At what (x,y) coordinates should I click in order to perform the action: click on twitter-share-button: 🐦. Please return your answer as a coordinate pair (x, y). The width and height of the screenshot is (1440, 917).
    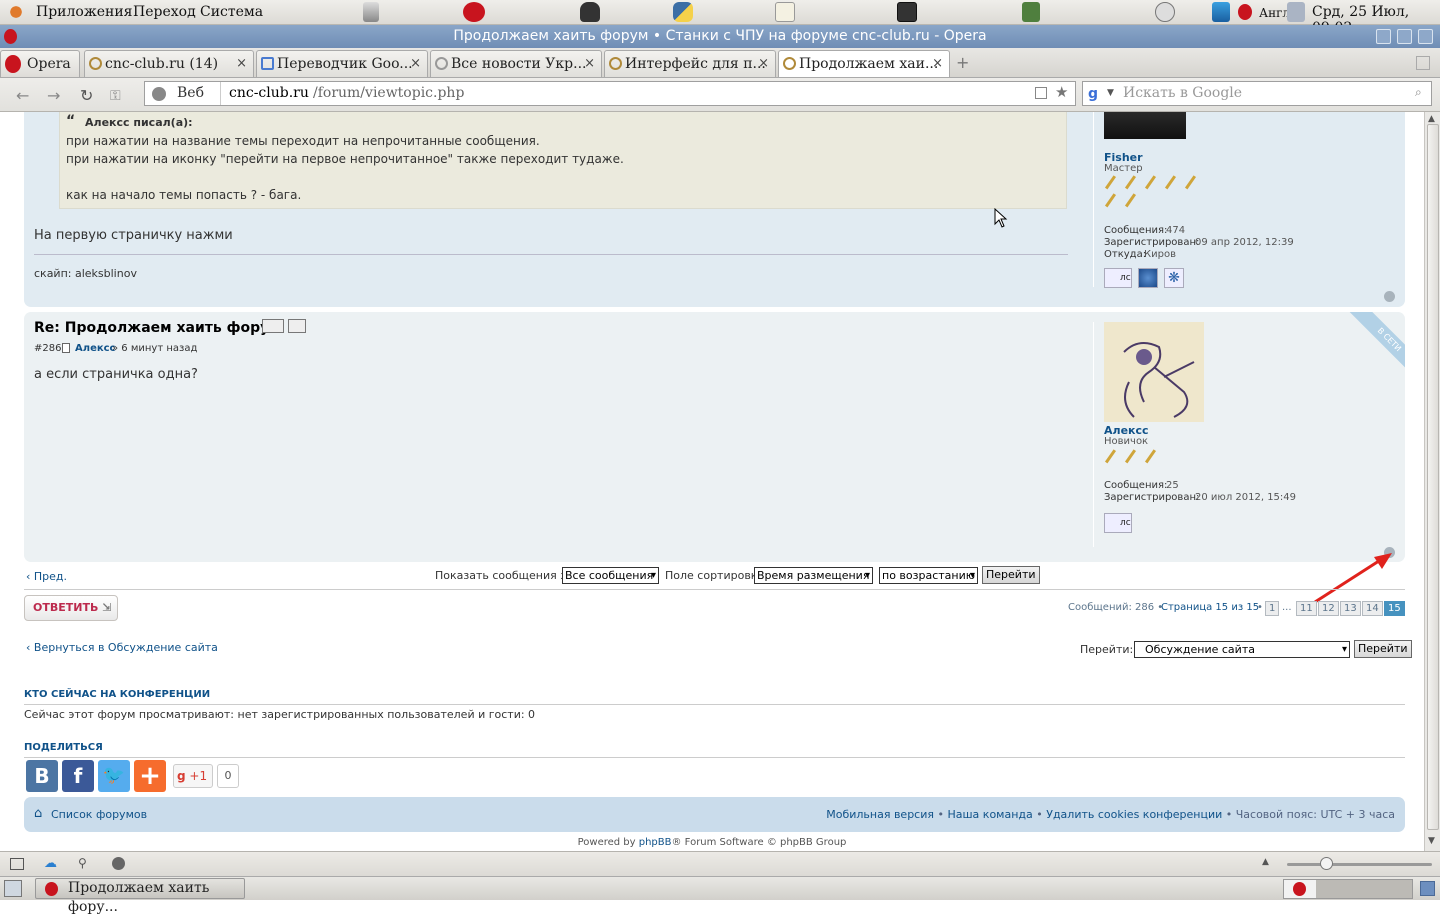
    Looking at the image, I should click on (114, 776).